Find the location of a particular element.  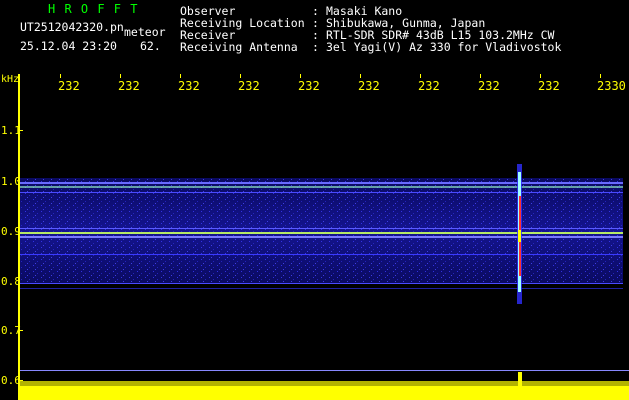

meteor-echo is located at coordinates (519, 234).